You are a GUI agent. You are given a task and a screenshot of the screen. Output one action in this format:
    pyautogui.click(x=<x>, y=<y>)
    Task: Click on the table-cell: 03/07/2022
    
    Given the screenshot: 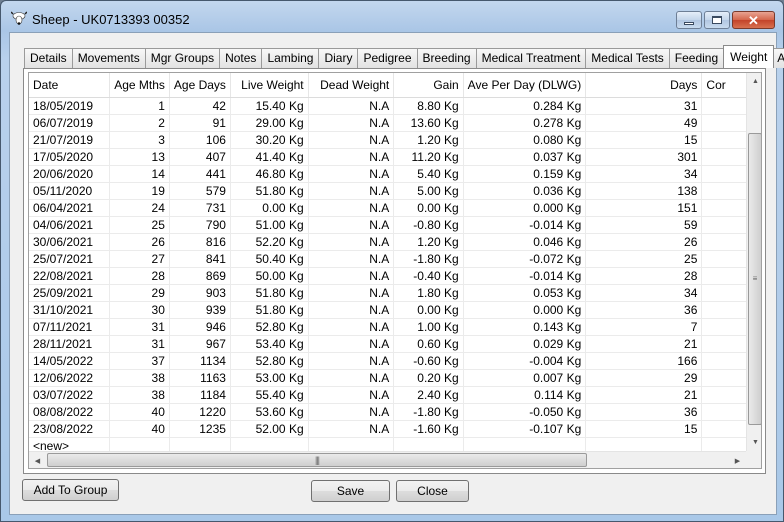 What is the action you would take?
    pyautogui.click(x=69, y=395)
    